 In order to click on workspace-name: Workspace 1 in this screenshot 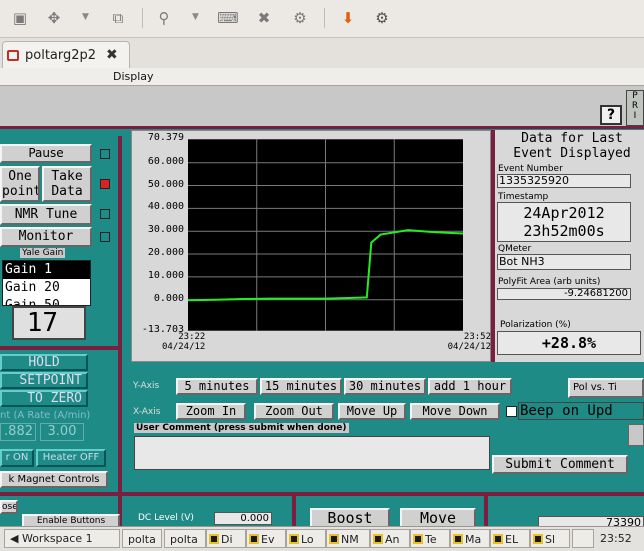, I will do `click(57, 538)`.